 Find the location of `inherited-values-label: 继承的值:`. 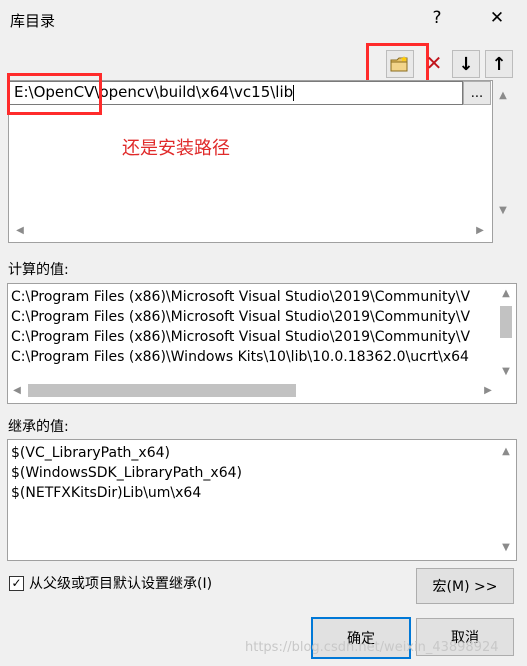

inherited-values-label: 继承的值: is located at coordinates (38, 427).